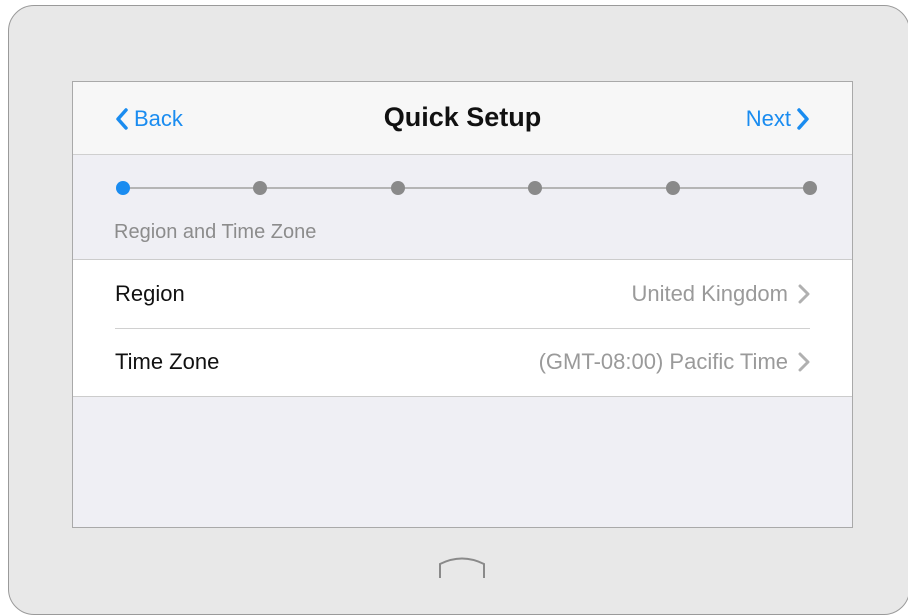 This screenshot has width=908, height=615. Describe the element at coordinates (709, 293) in the screenshot. I see `region-value: United Kingdom` at that location.